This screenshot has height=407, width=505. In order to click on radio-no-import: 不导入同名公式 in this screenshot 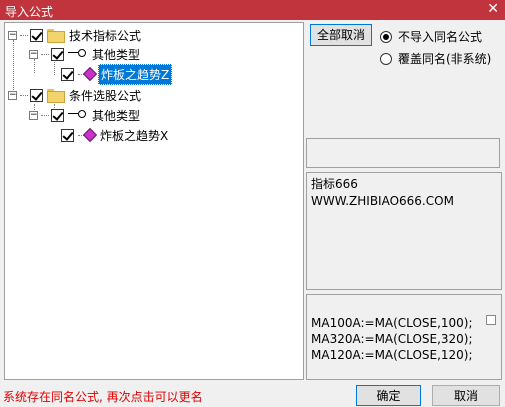, I will do `click(431, 36)`.